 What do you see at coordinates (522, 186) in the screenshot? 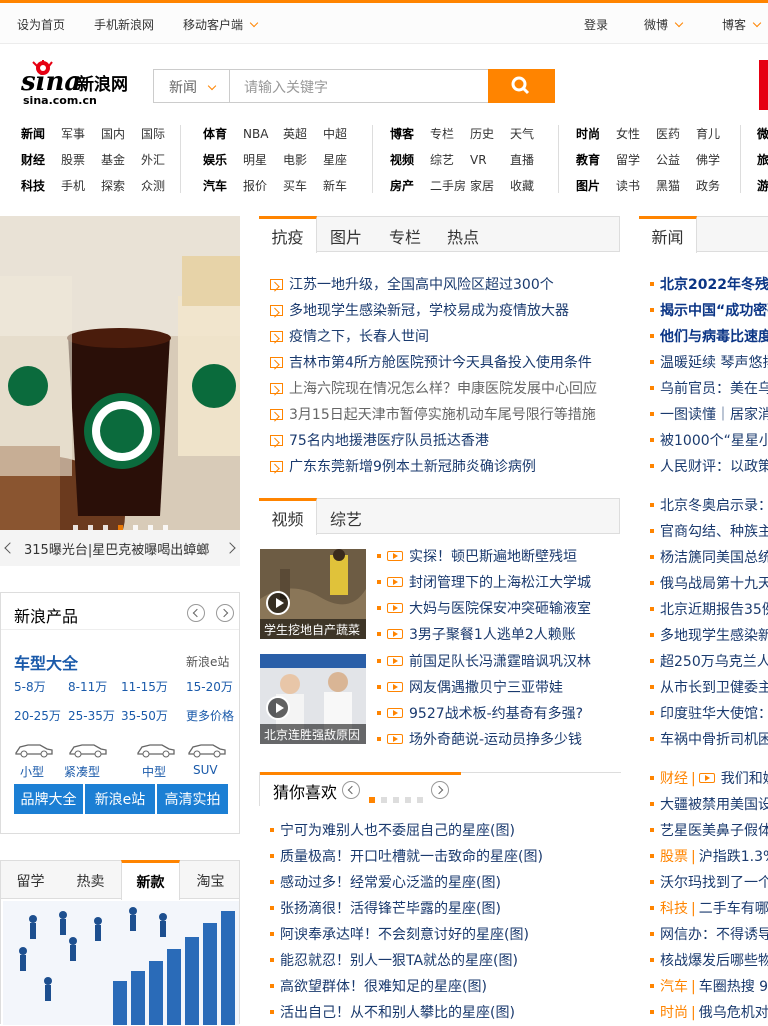
I see `nav-link: 收藏` at bounding box center [522, 186].